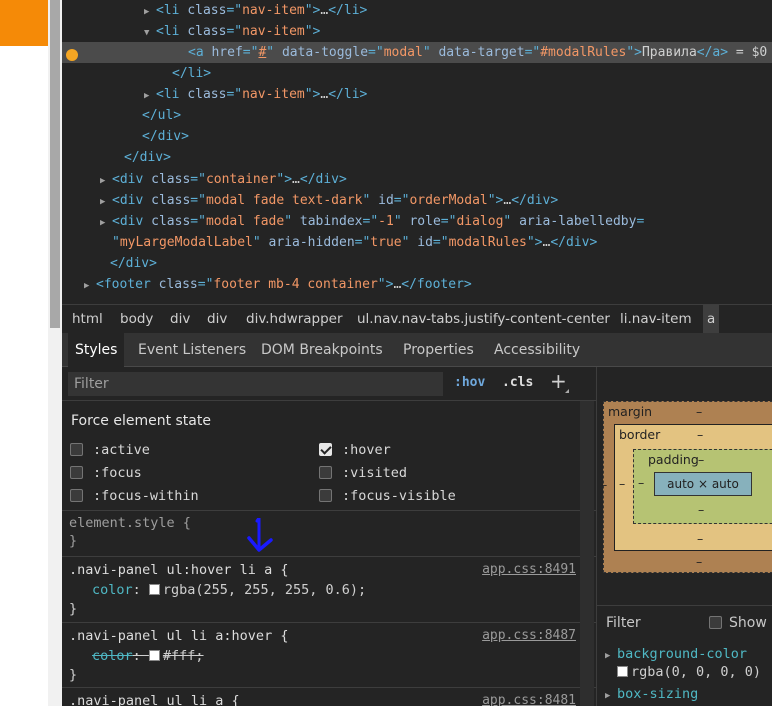 This screenshot has width=772, height=706. What do you see at coordinates (682, 654) in the screenshot?
I see `computed-property-name: background-color` at bounding box center [682, 654].